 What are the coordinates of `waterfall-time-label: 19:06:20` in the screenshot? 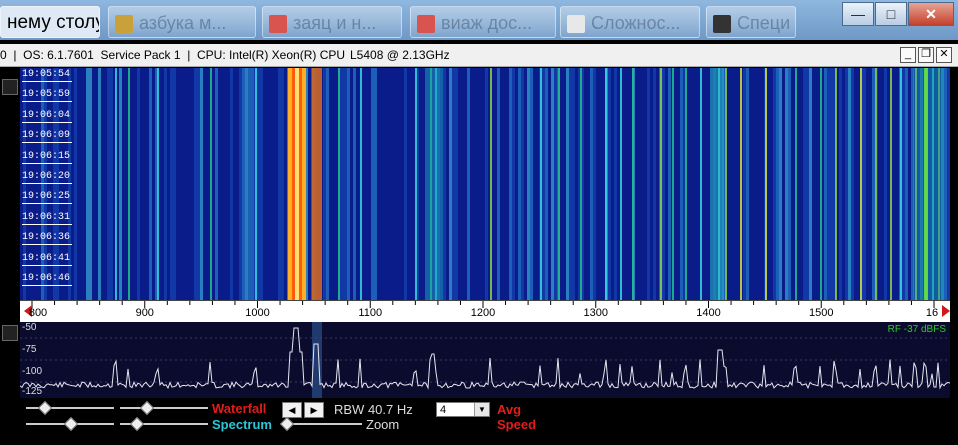 It's located at (47, 177).